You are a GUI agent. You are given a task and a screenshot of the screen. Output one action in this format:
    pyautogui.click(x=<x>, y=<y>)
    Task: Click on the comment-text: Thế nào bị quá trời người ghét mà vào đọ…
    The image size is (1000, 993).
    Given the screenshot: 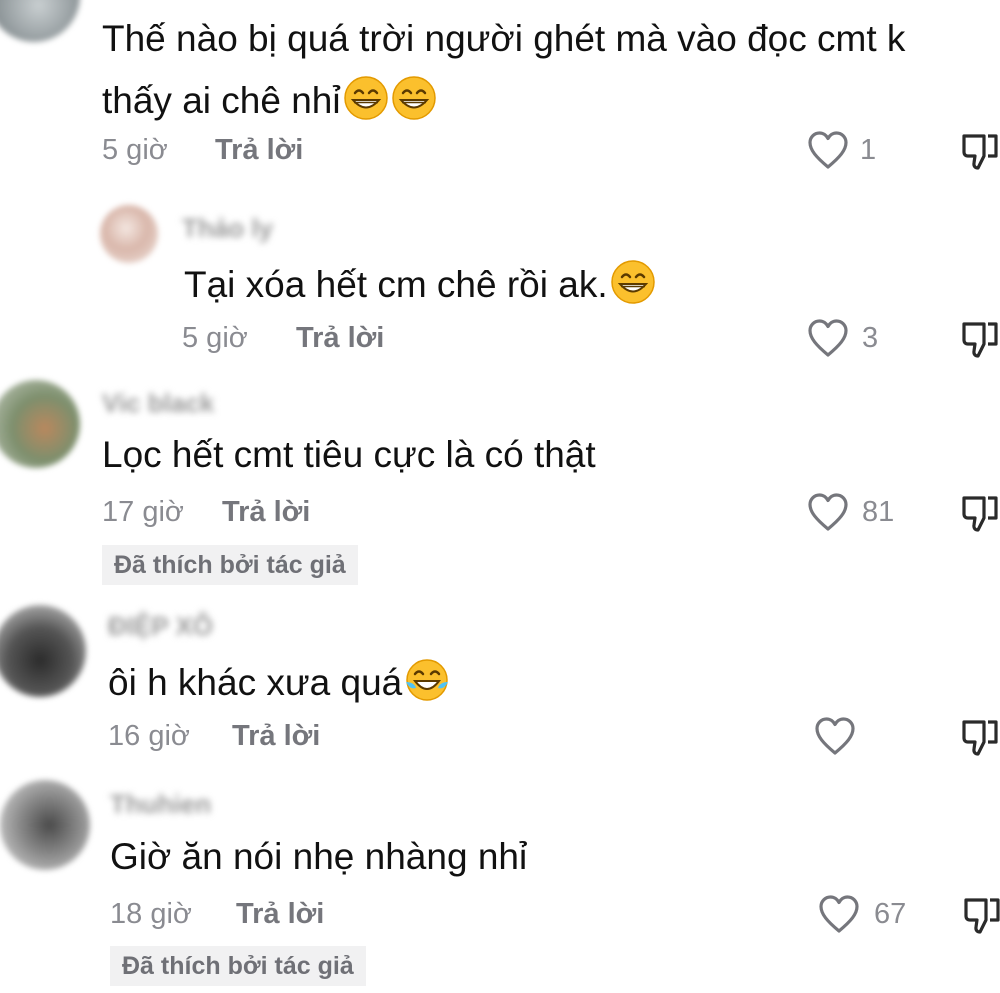 What is the action you would take?
    pyautogui.click(x=504, y=69)
    